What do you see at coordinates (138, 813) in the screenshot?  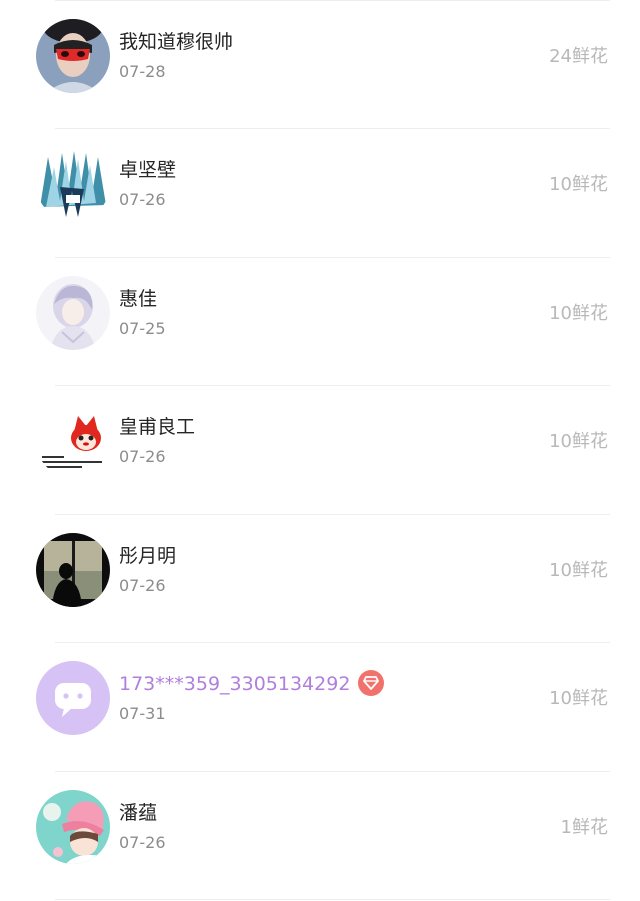 I see `user-name: 潘蕴` at bounding box center [138, 813].